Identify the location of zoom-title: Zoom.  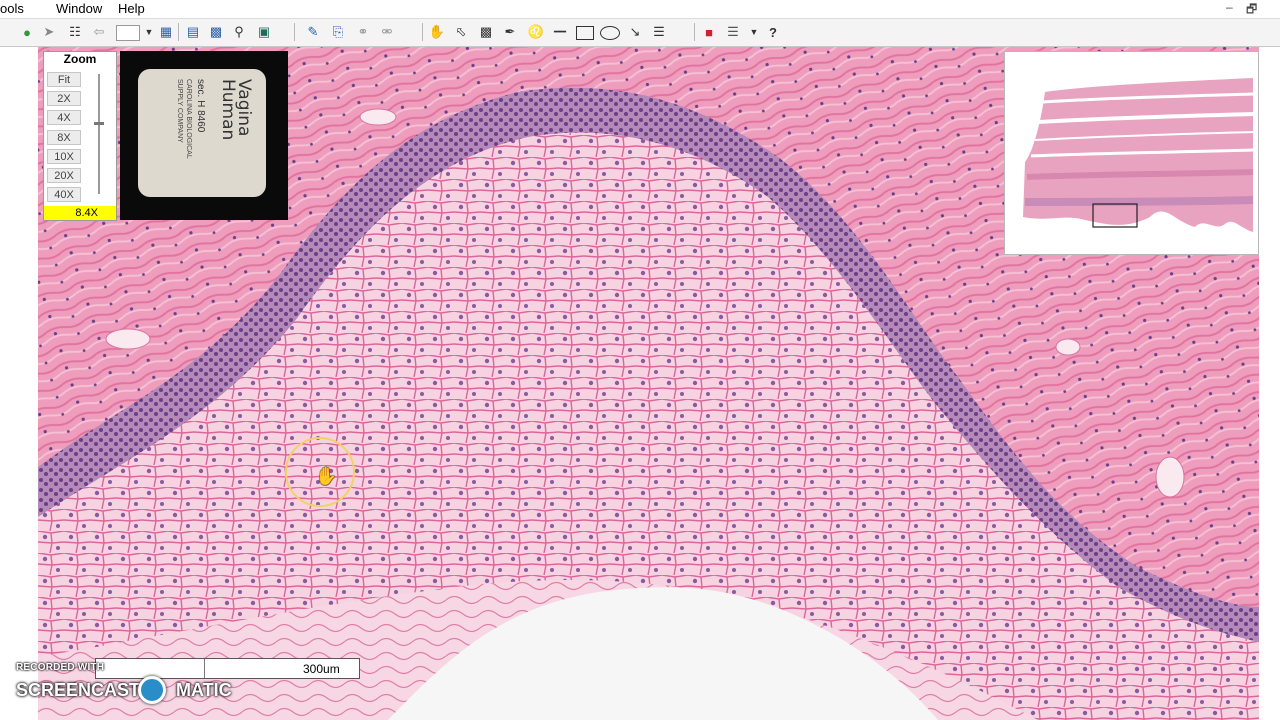
(80, 59).